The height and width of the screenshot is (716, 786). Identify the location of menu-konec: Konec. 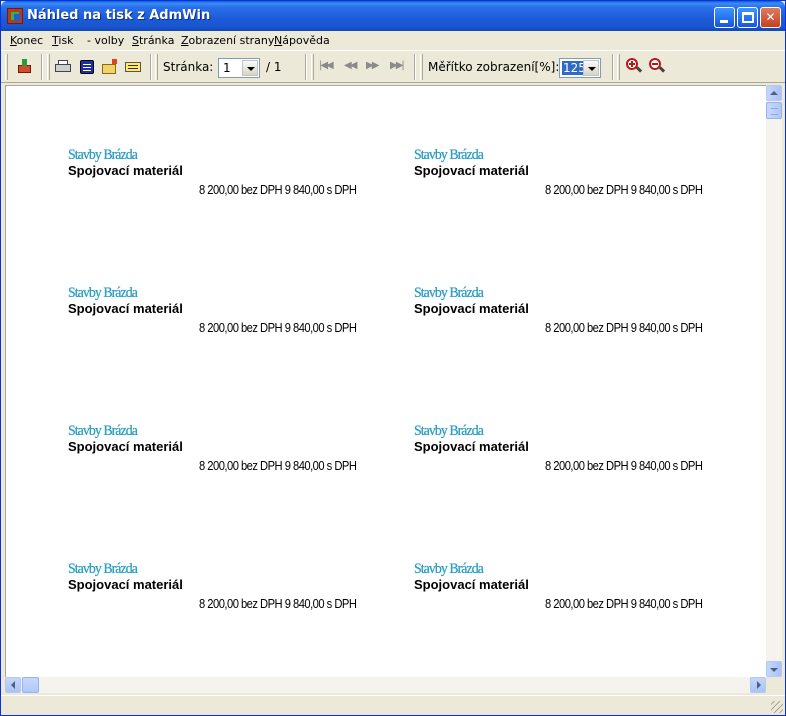
(26, 40).